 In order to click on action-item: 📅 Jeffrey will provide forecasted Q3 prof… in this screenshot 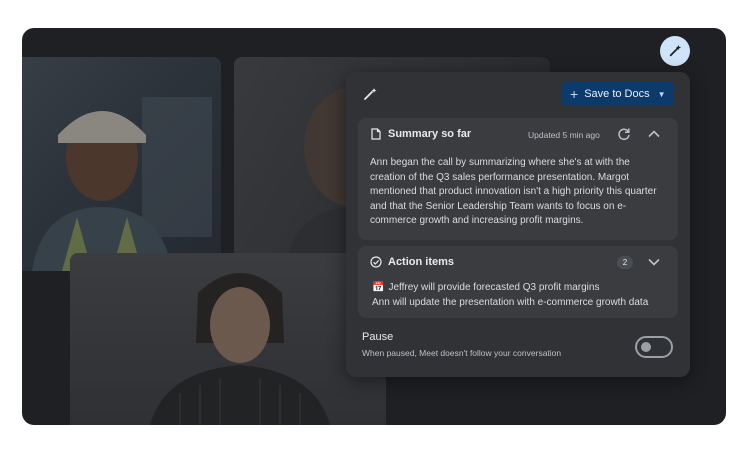, I will do `click(522, 287)`.